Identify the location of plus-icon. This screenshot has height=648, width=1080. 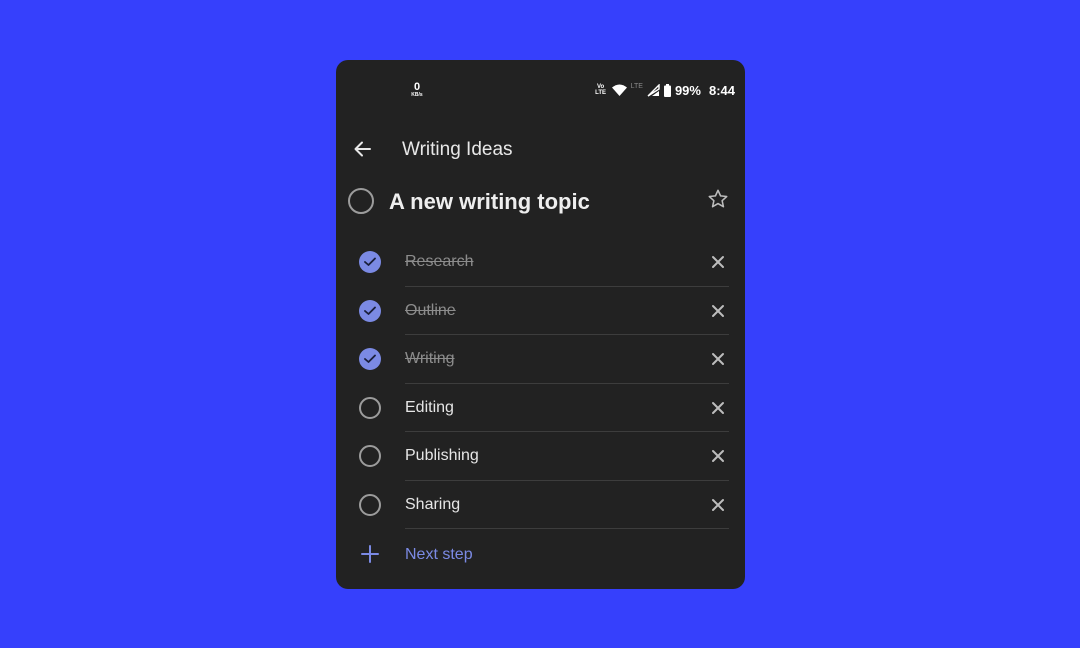
(370, 554).